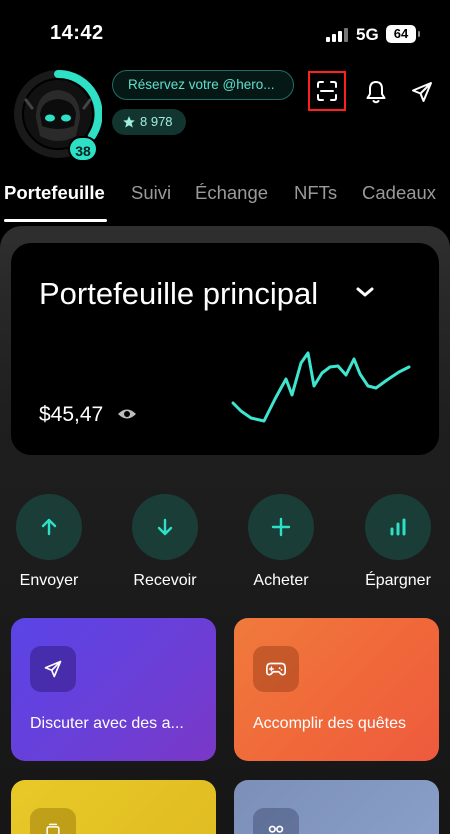 The image size is (450, 834). I want to click on send-header-button, so click(422, 92).